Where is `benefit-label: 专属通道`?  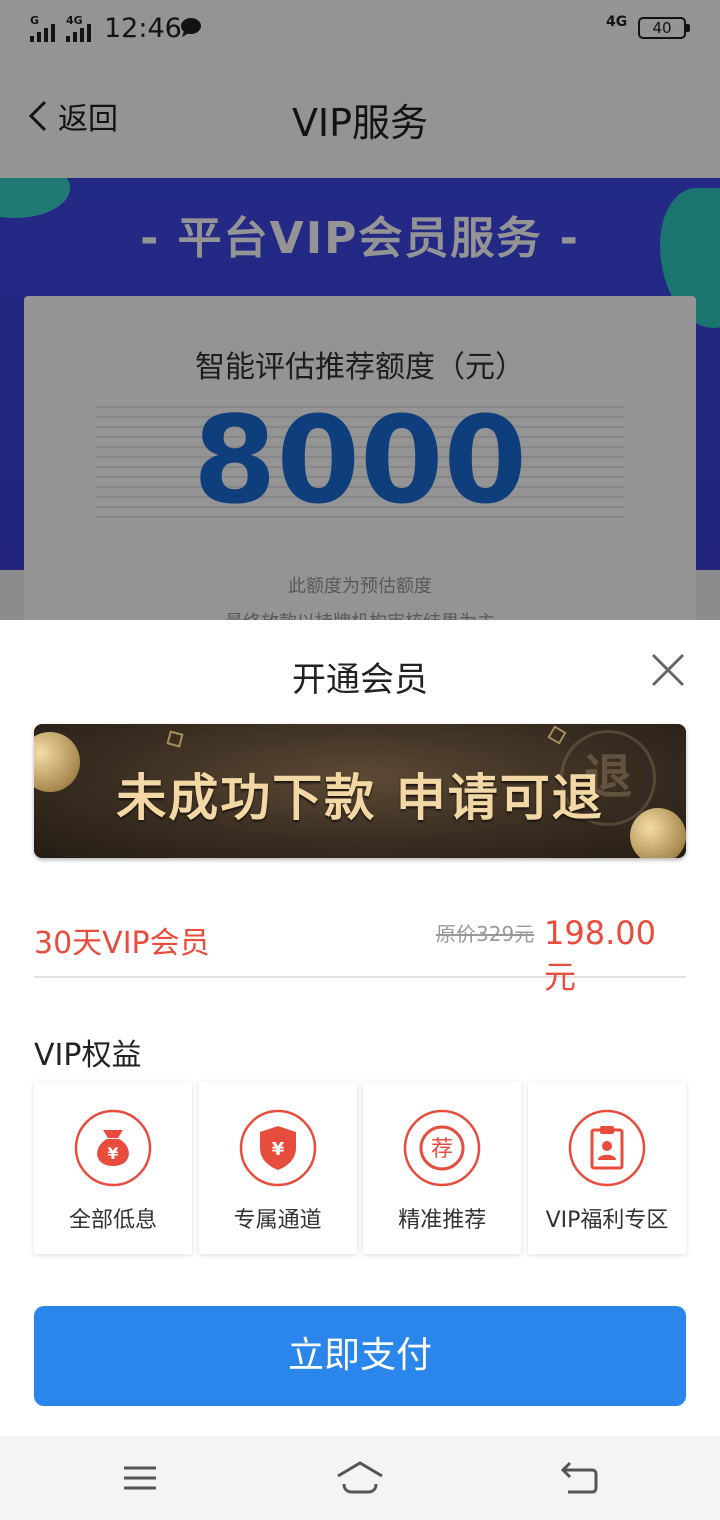
benefit-label: 专属通道 is located at coordinates (277, 1220).